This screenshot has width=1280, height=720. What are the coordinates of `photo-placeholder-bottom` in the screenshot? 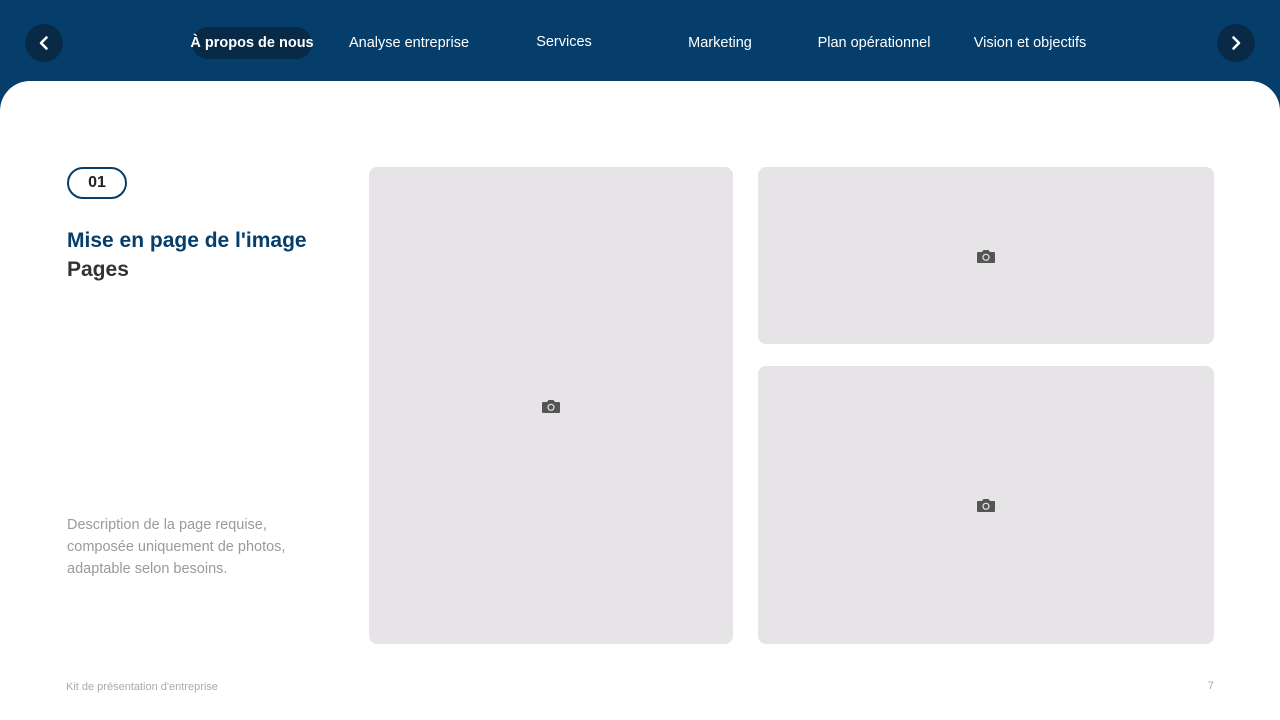 It's located at (986, 505).